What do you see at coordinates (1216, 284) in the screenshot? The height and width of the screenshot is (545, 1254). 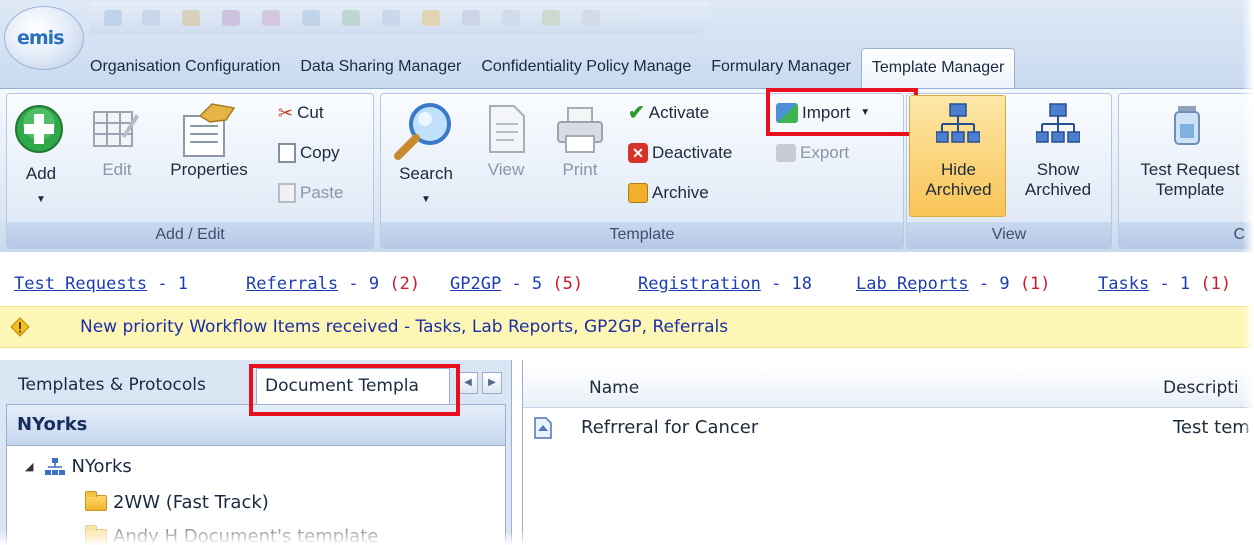 I see `workflow-priority-count: (1)` at bounding box center [1216, 284].